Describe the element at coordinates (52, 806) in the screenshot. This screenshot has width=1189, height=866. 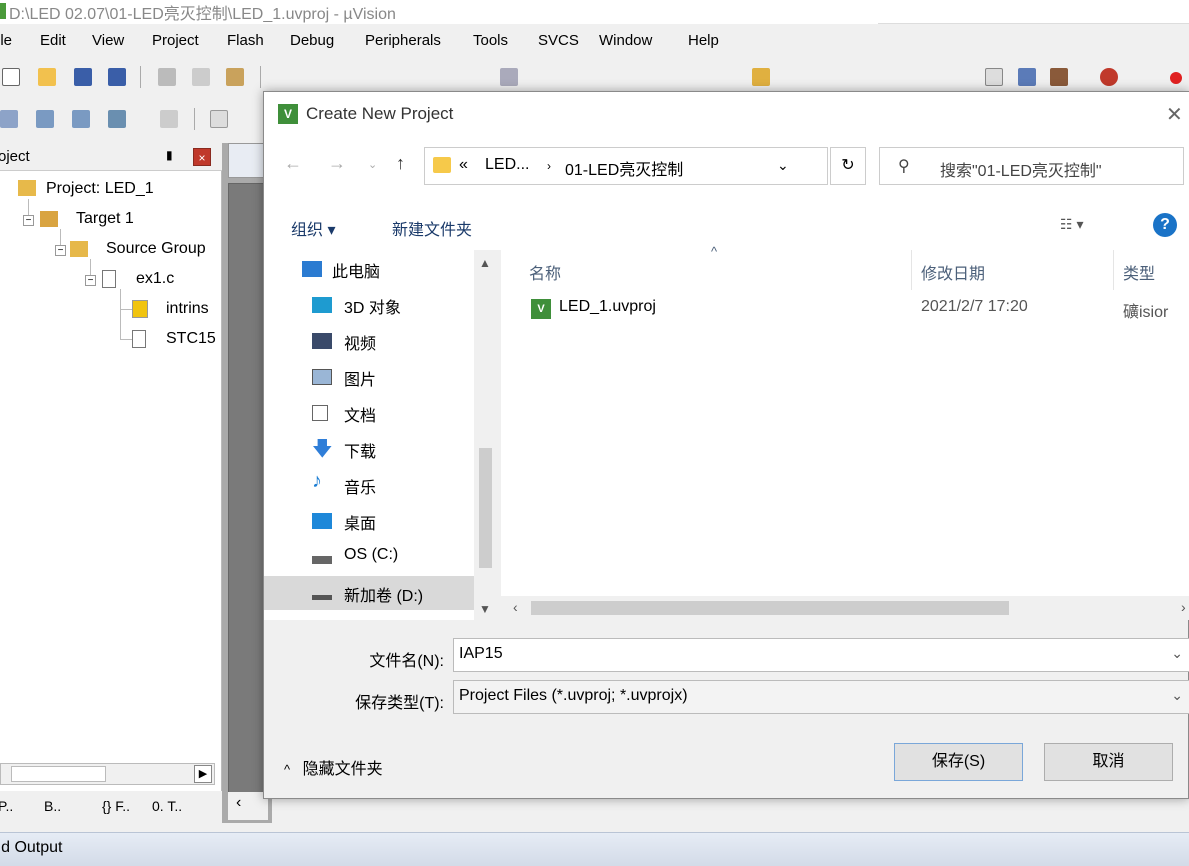
I see `tab-books: B..` at that location.